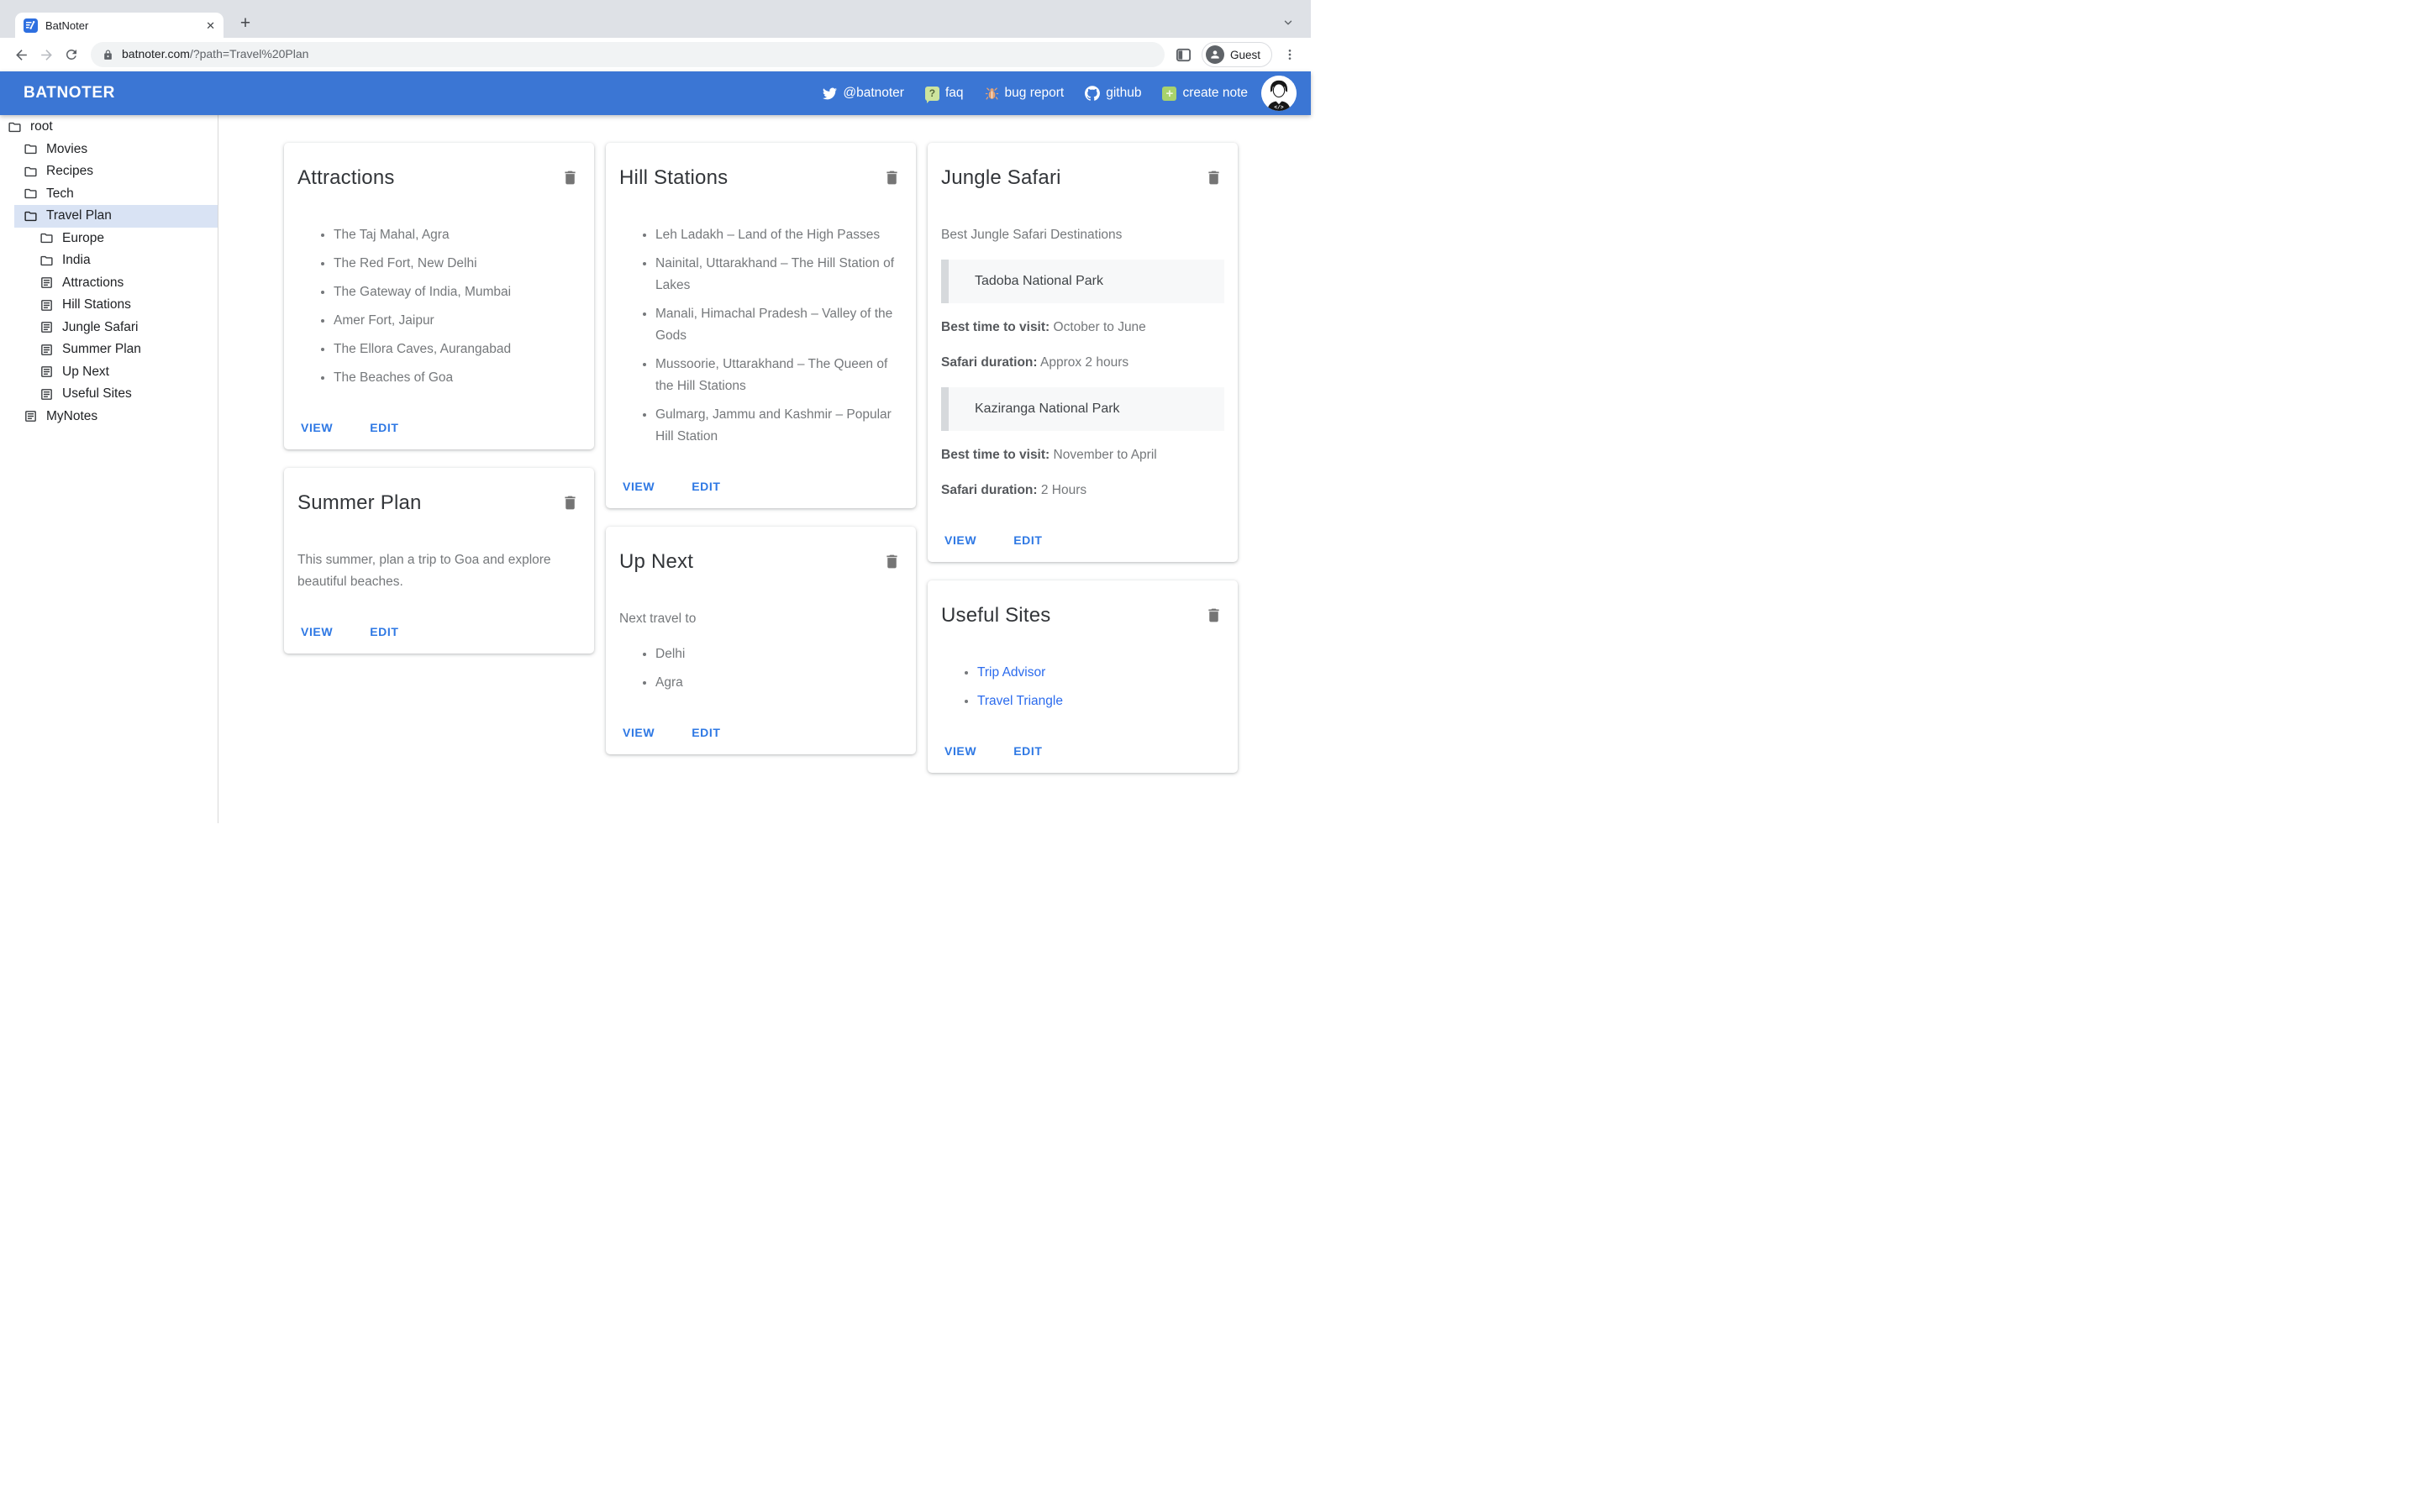 The height and width of the screenshot is (1512, 2420). I want to click on tree-item-label: Tech, so click(60, 193).